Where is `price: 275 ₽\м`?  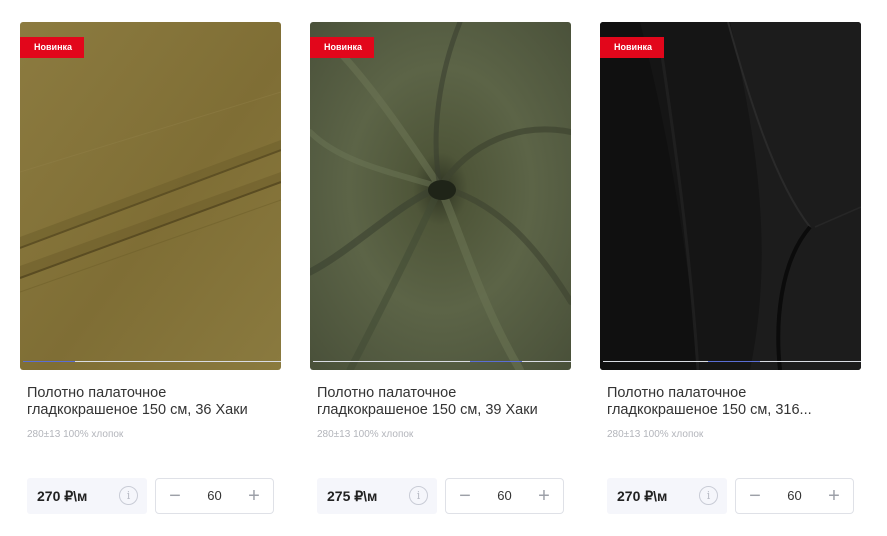
price: 275 ₽\м is located at coordinates (352, 496).